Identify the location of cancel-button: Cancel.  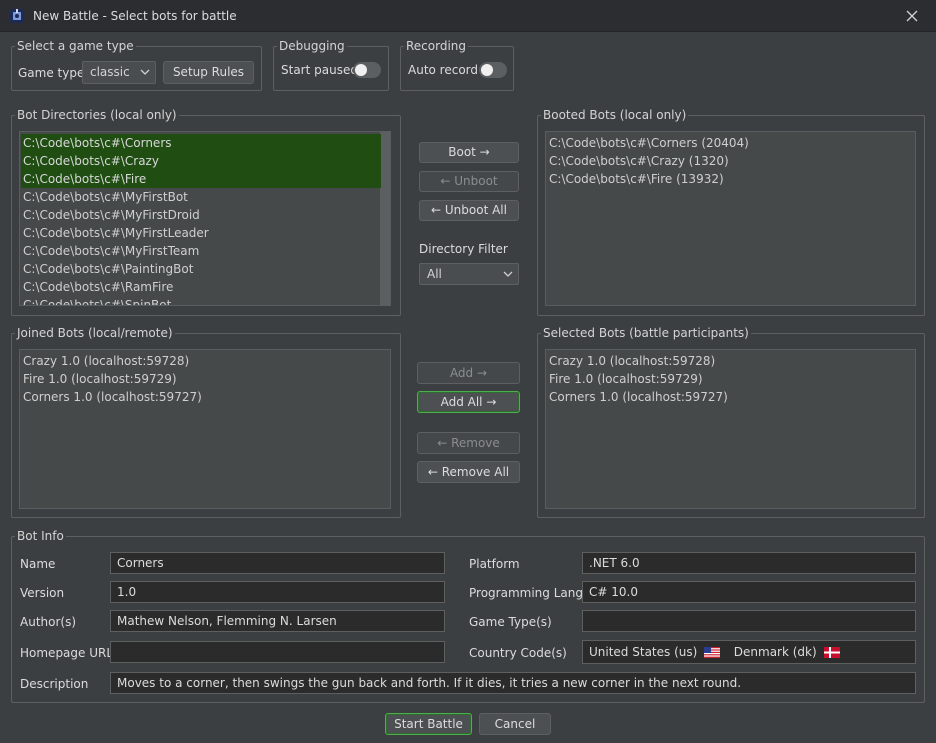
(515, 724).